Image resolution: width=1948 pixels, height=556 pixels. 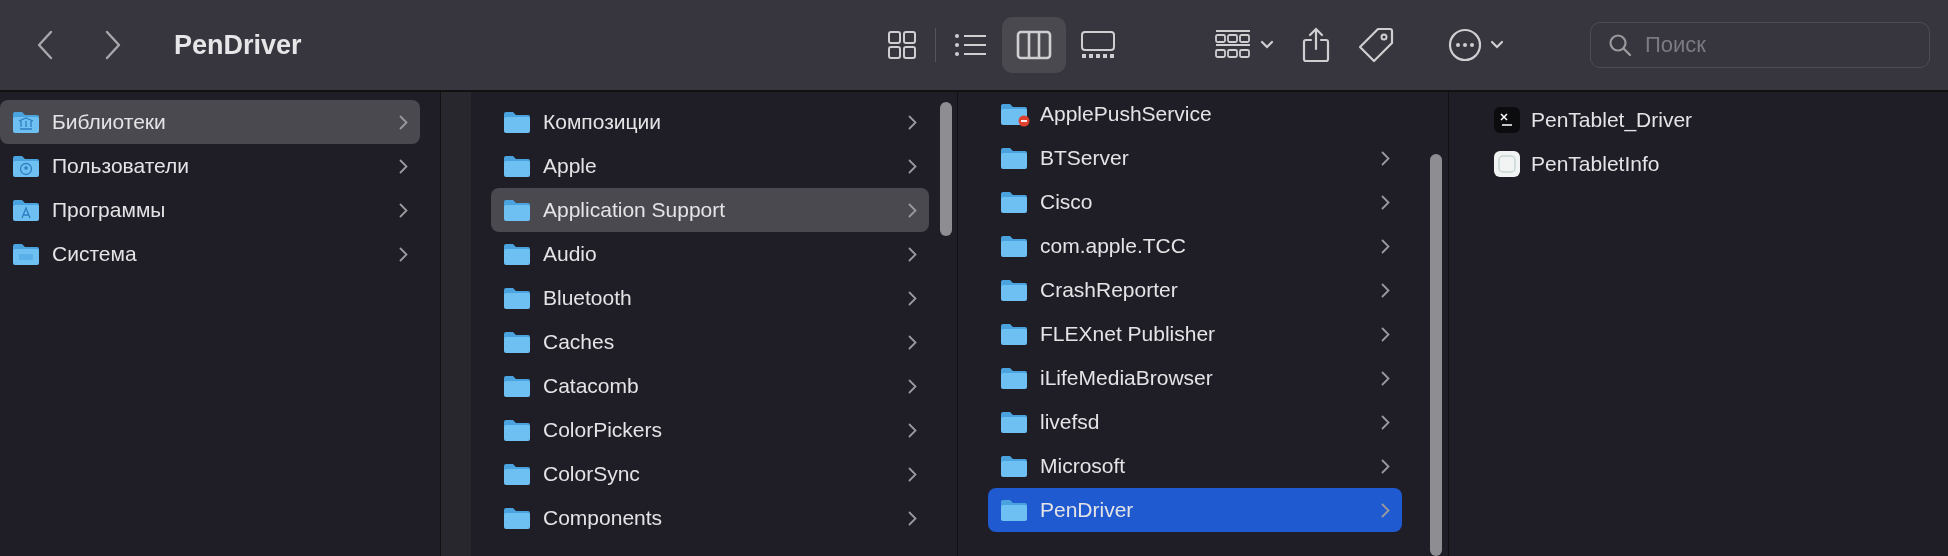 What do you see at coordinates (1701, 120) in the screenshot?
I see `file-row: PenTablet_Driver` at bounding box center [1701, 120].